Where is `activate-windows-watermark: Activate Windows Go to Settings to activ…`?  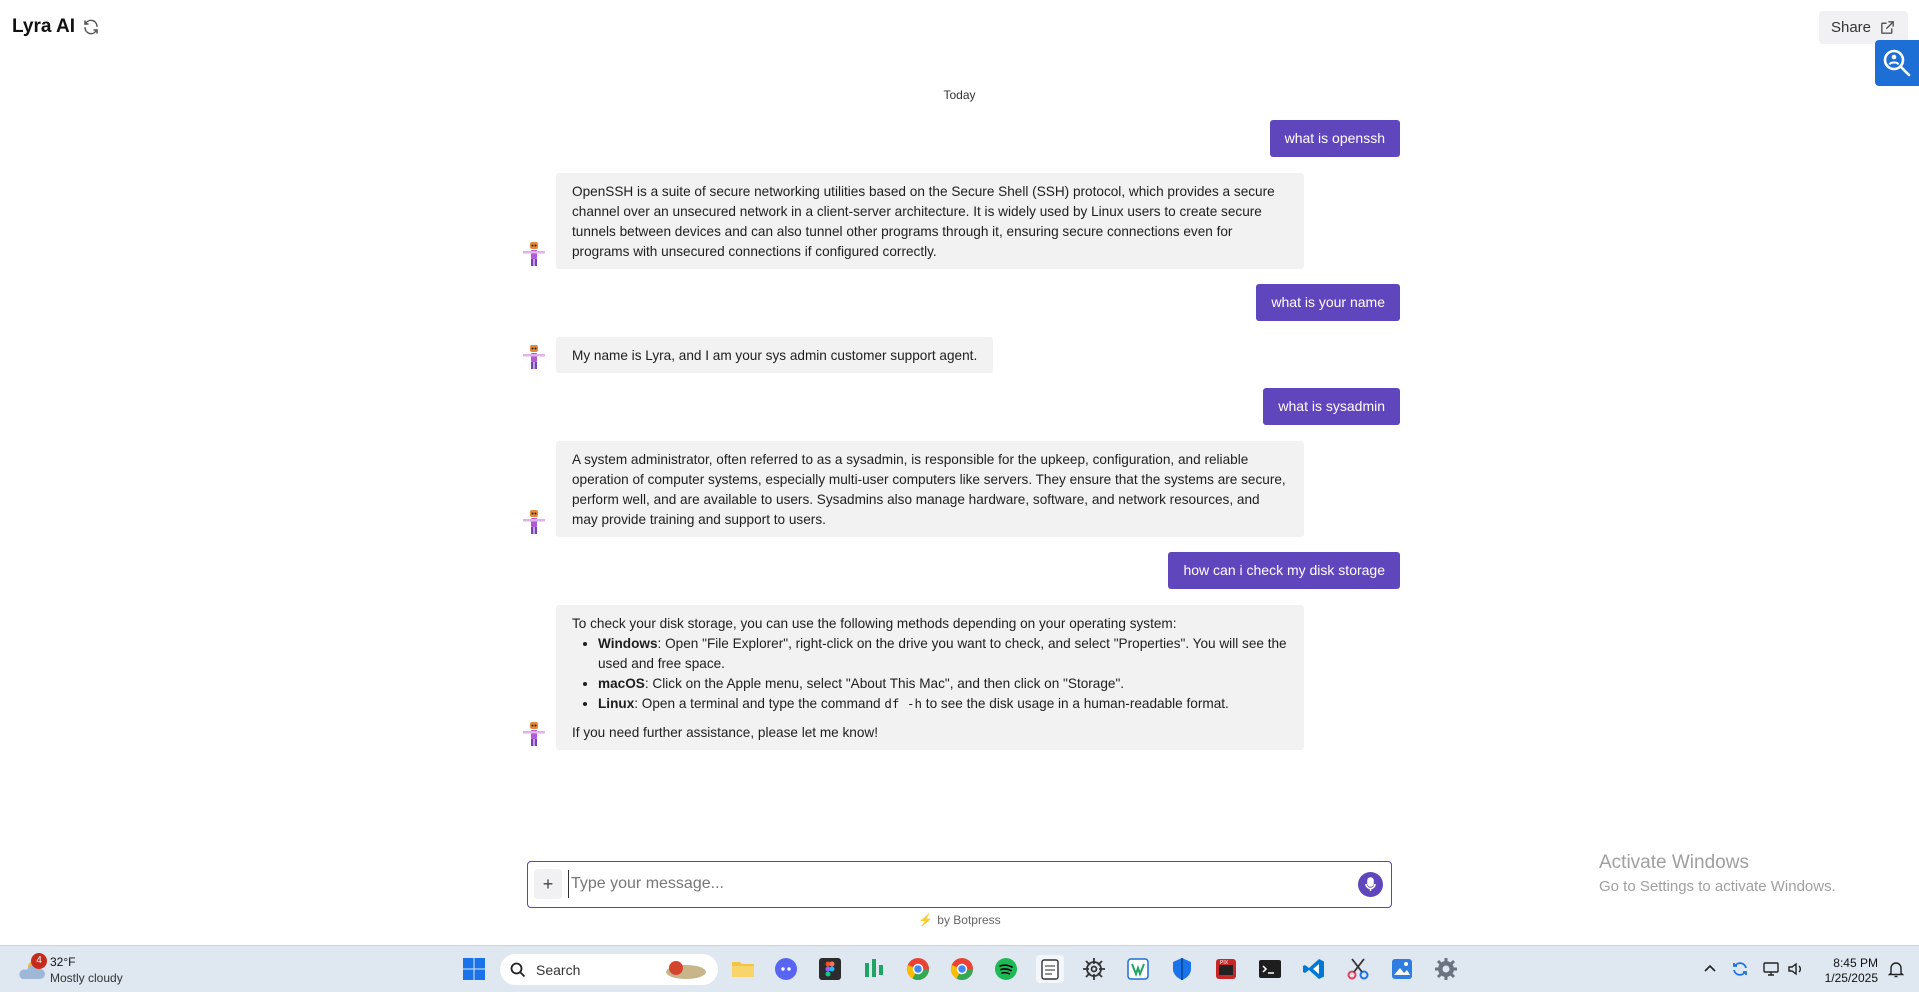
activate-windows-watermark: Activate Windows Go to Settings to activ… is located at coordinates (1717, 873).